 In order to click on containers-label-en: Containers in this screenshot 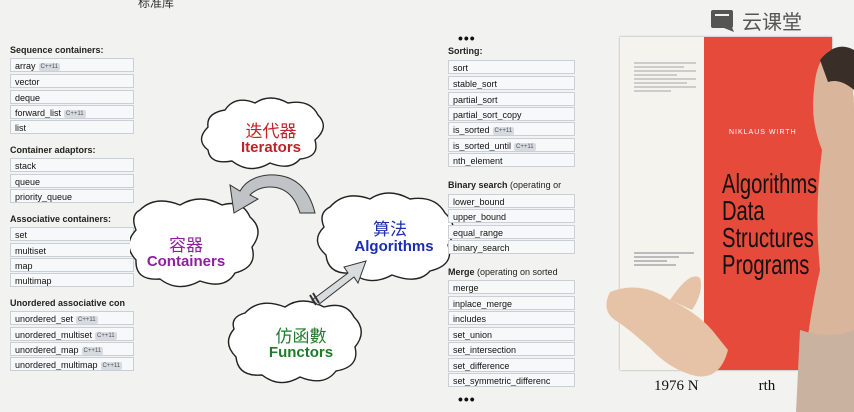, I will do `click(186, 261)`.